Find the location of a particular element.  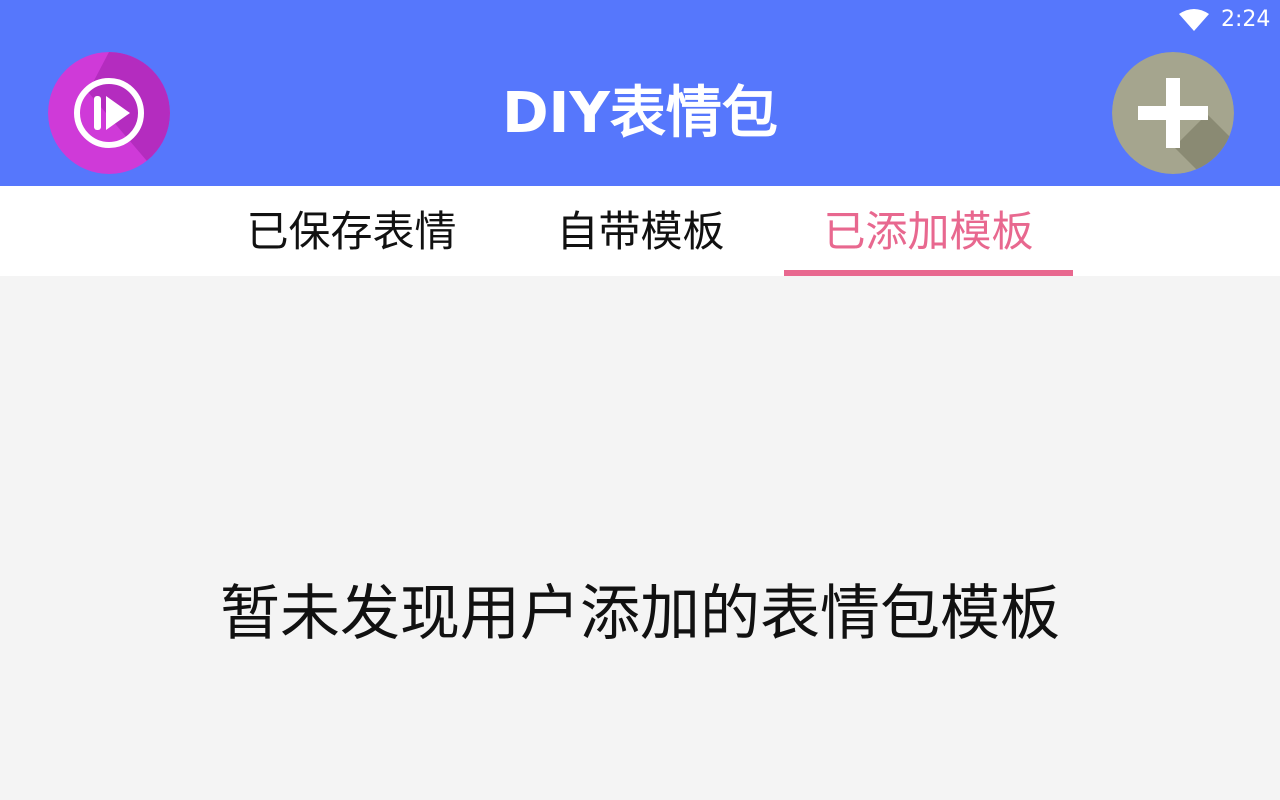

tab-indicator is located at coordinates (928, 273).